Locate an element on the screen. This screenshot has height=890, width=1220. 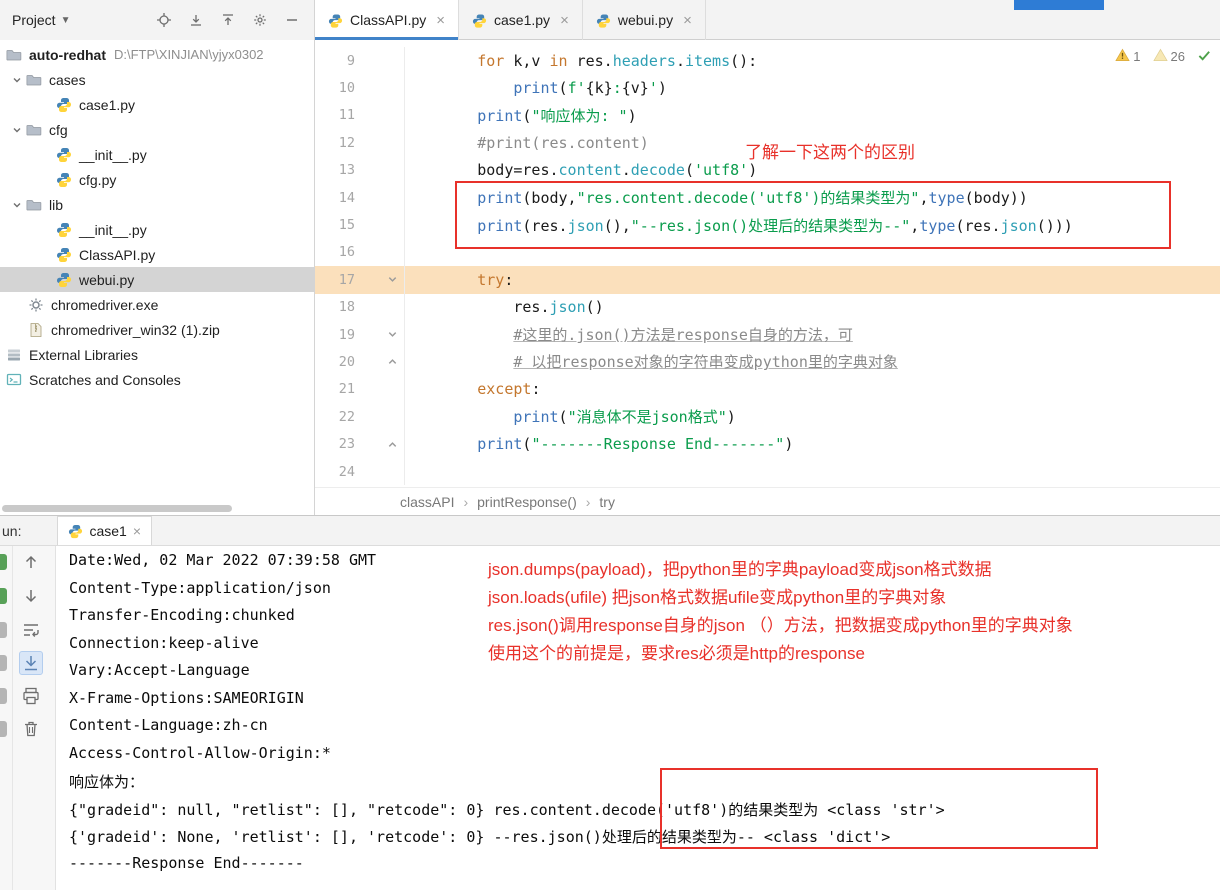
gutter-line-20: 20 is located at coordinates (360, 362).